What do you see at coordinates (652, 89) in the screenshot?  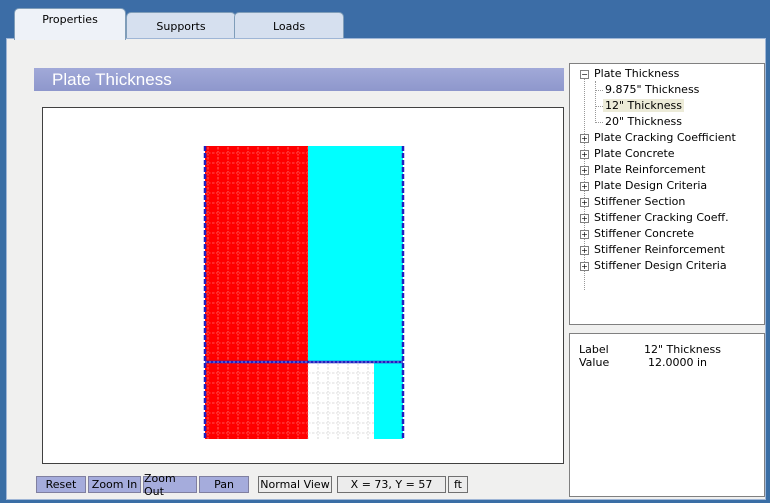 I see `tree-child-label: 9.875" Thickness` at bounding box center [652, 89].